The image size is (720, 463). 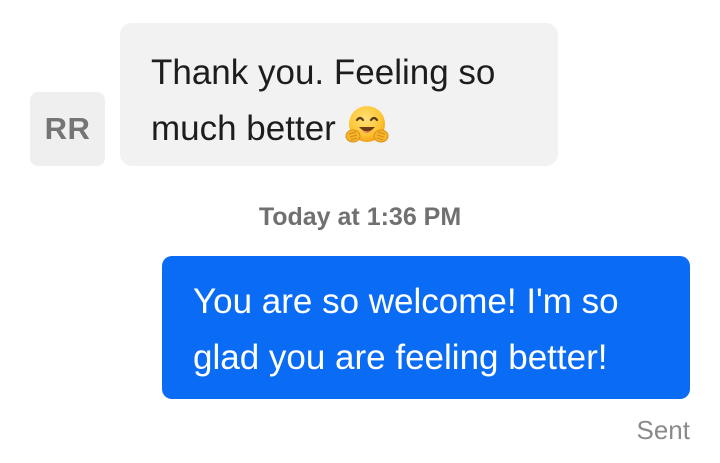 What do you see at coordinates (367, 126) in the screenshot?
I see `hugging-face-icon` at bounding box center [367, 126].